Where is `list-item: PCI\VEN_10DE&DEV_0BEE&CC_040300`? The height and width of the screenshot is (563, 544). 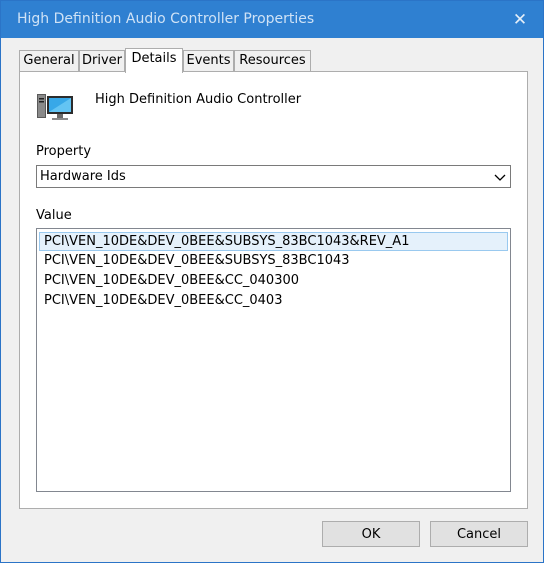
list-item: PCI\VEN_10DE&DEV_0BEE&CC_040300 is located at coordinates (273, 281).